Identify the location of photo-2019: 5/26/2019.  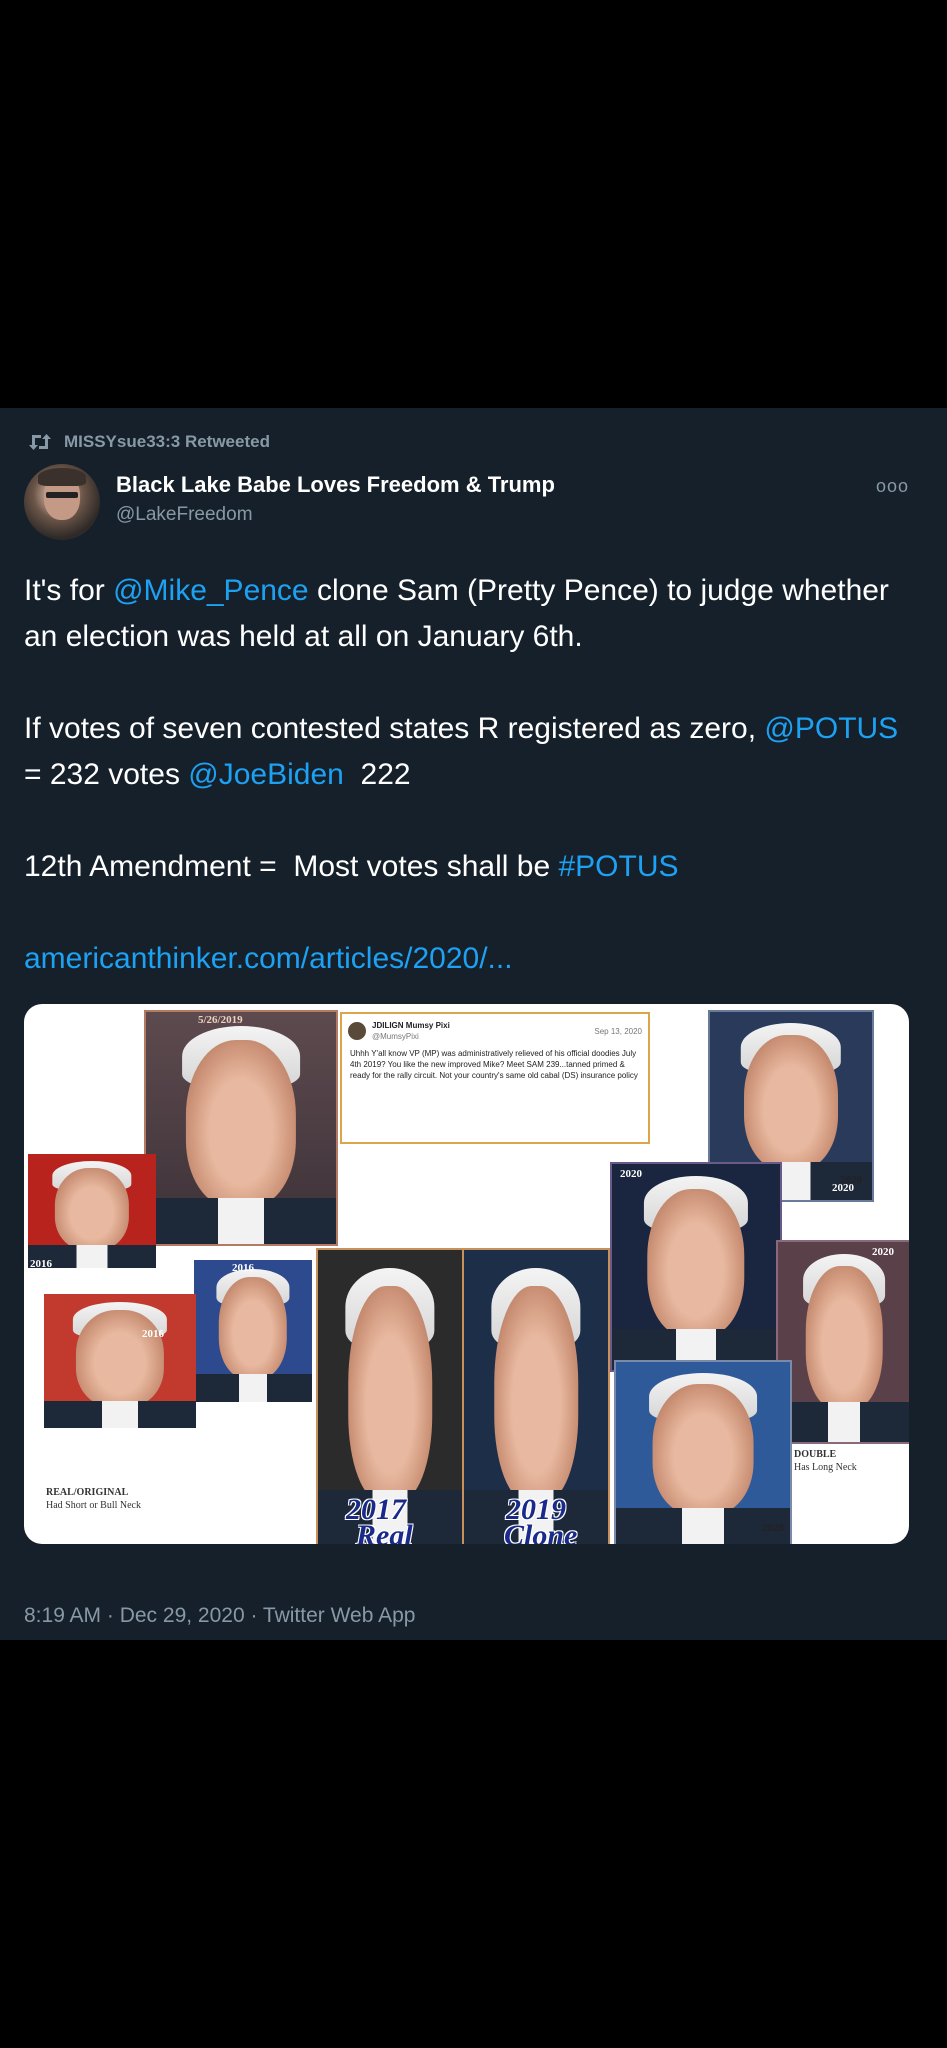
(241, 1128).